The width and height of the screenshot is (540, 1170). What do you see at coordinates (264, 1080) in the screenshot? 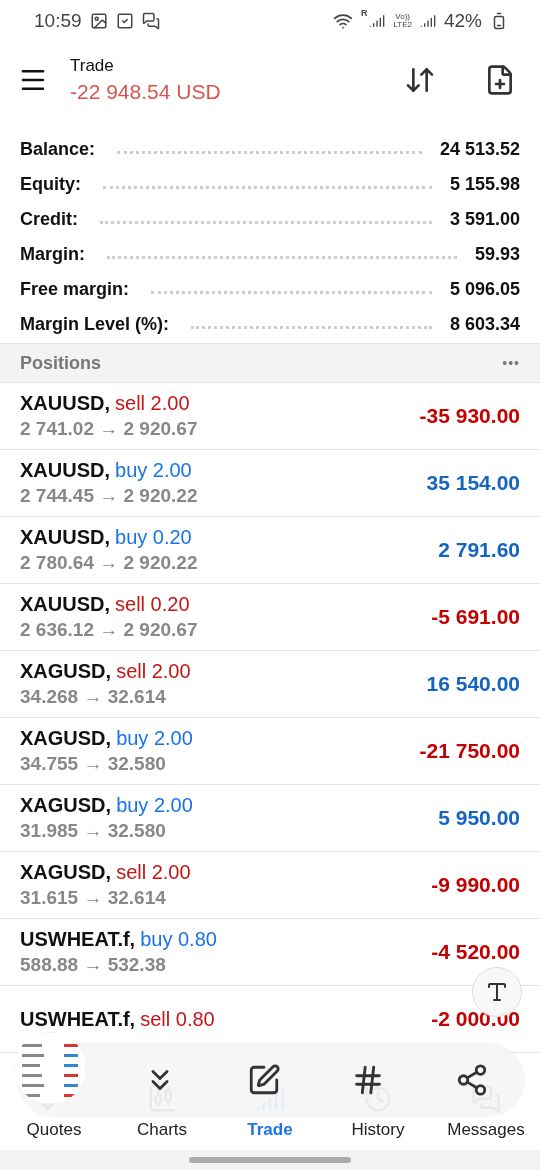
I see `crop-edit-icon` at bounding box center [264, 1080].